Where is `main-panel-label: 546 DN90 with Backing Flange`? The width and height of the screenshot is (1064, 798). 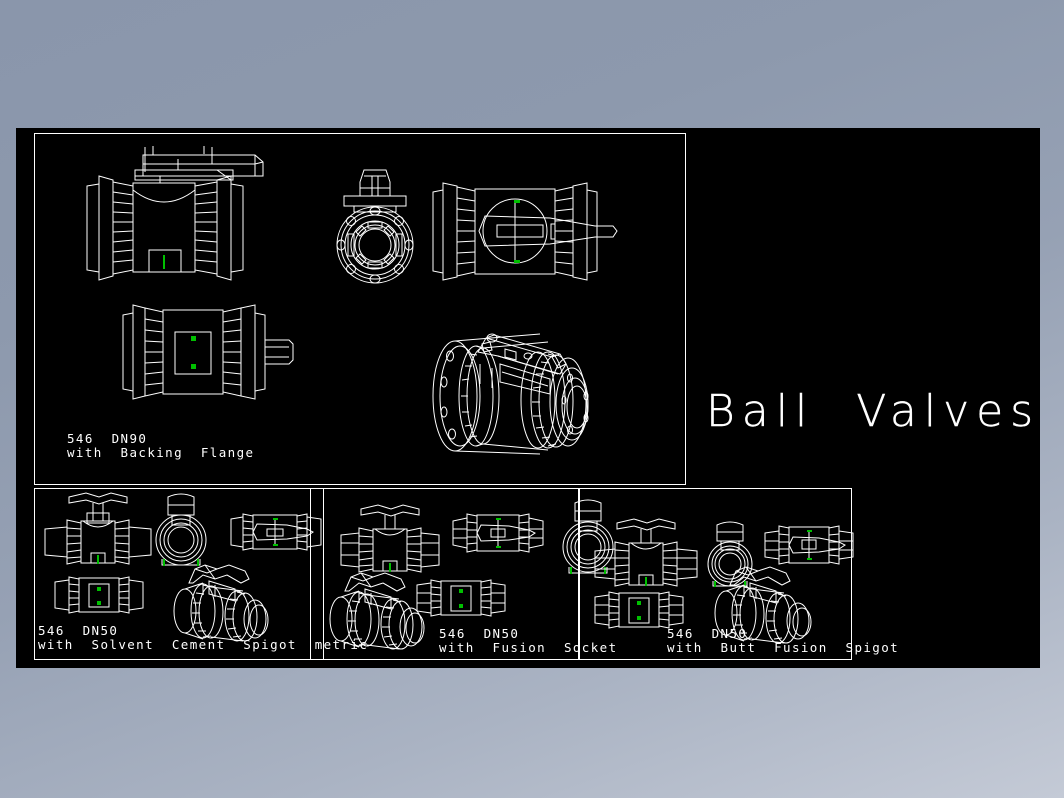
main-panel-label: 546 DN90 with Backing Flange is located at coordinates (160, 446).